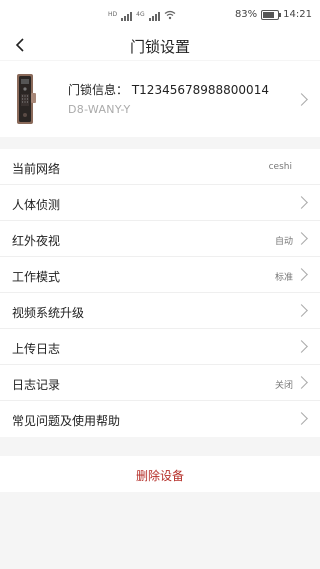  I want to click on navigation-bar: 门锁设置, so click(160, 45).